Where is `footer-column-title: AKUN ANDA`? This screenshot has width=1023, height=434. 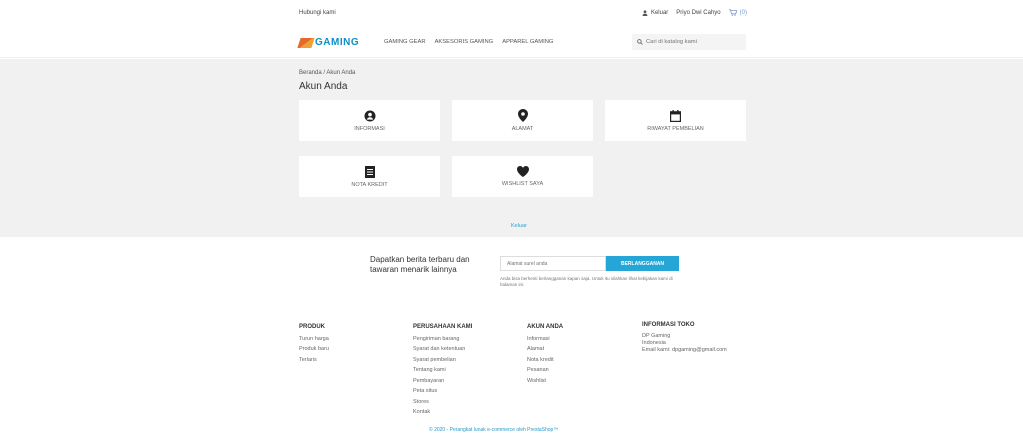
footer-column-title: AKUN ANDA is located at coordinates (545, 327).